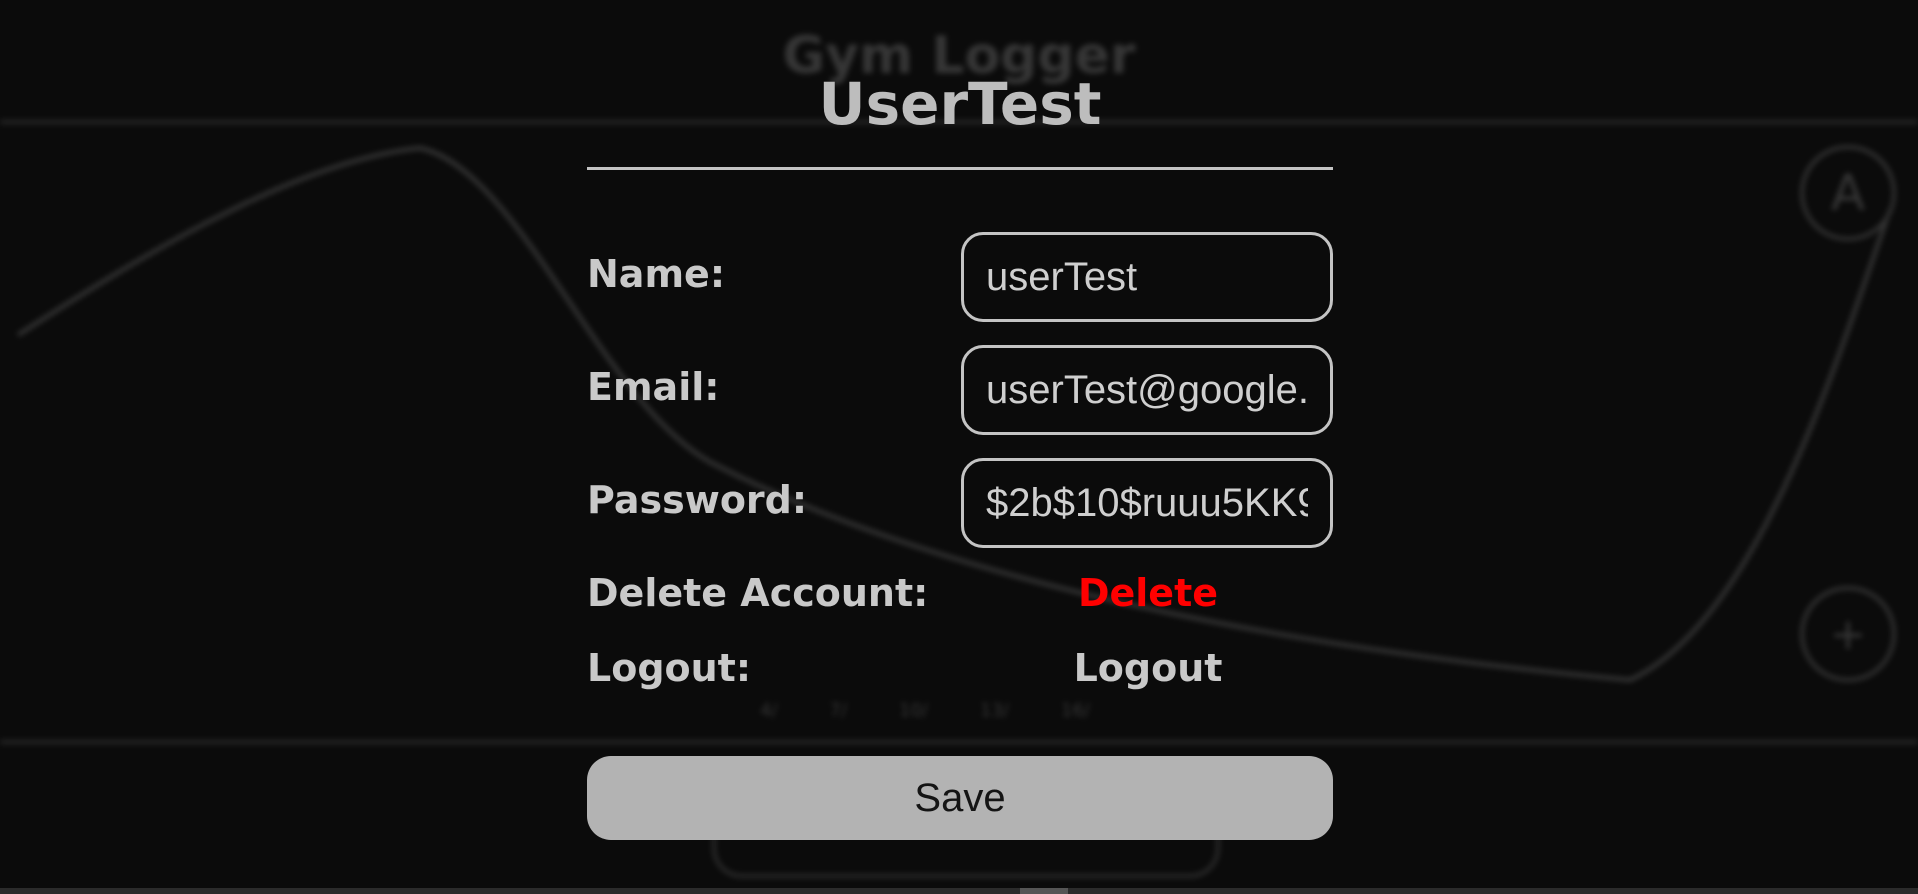 This screenshot has height=894, width=1918. Describe the element at coordinates (1148, 668) in the screenshot. I see `logout-button: Logout` at that location.